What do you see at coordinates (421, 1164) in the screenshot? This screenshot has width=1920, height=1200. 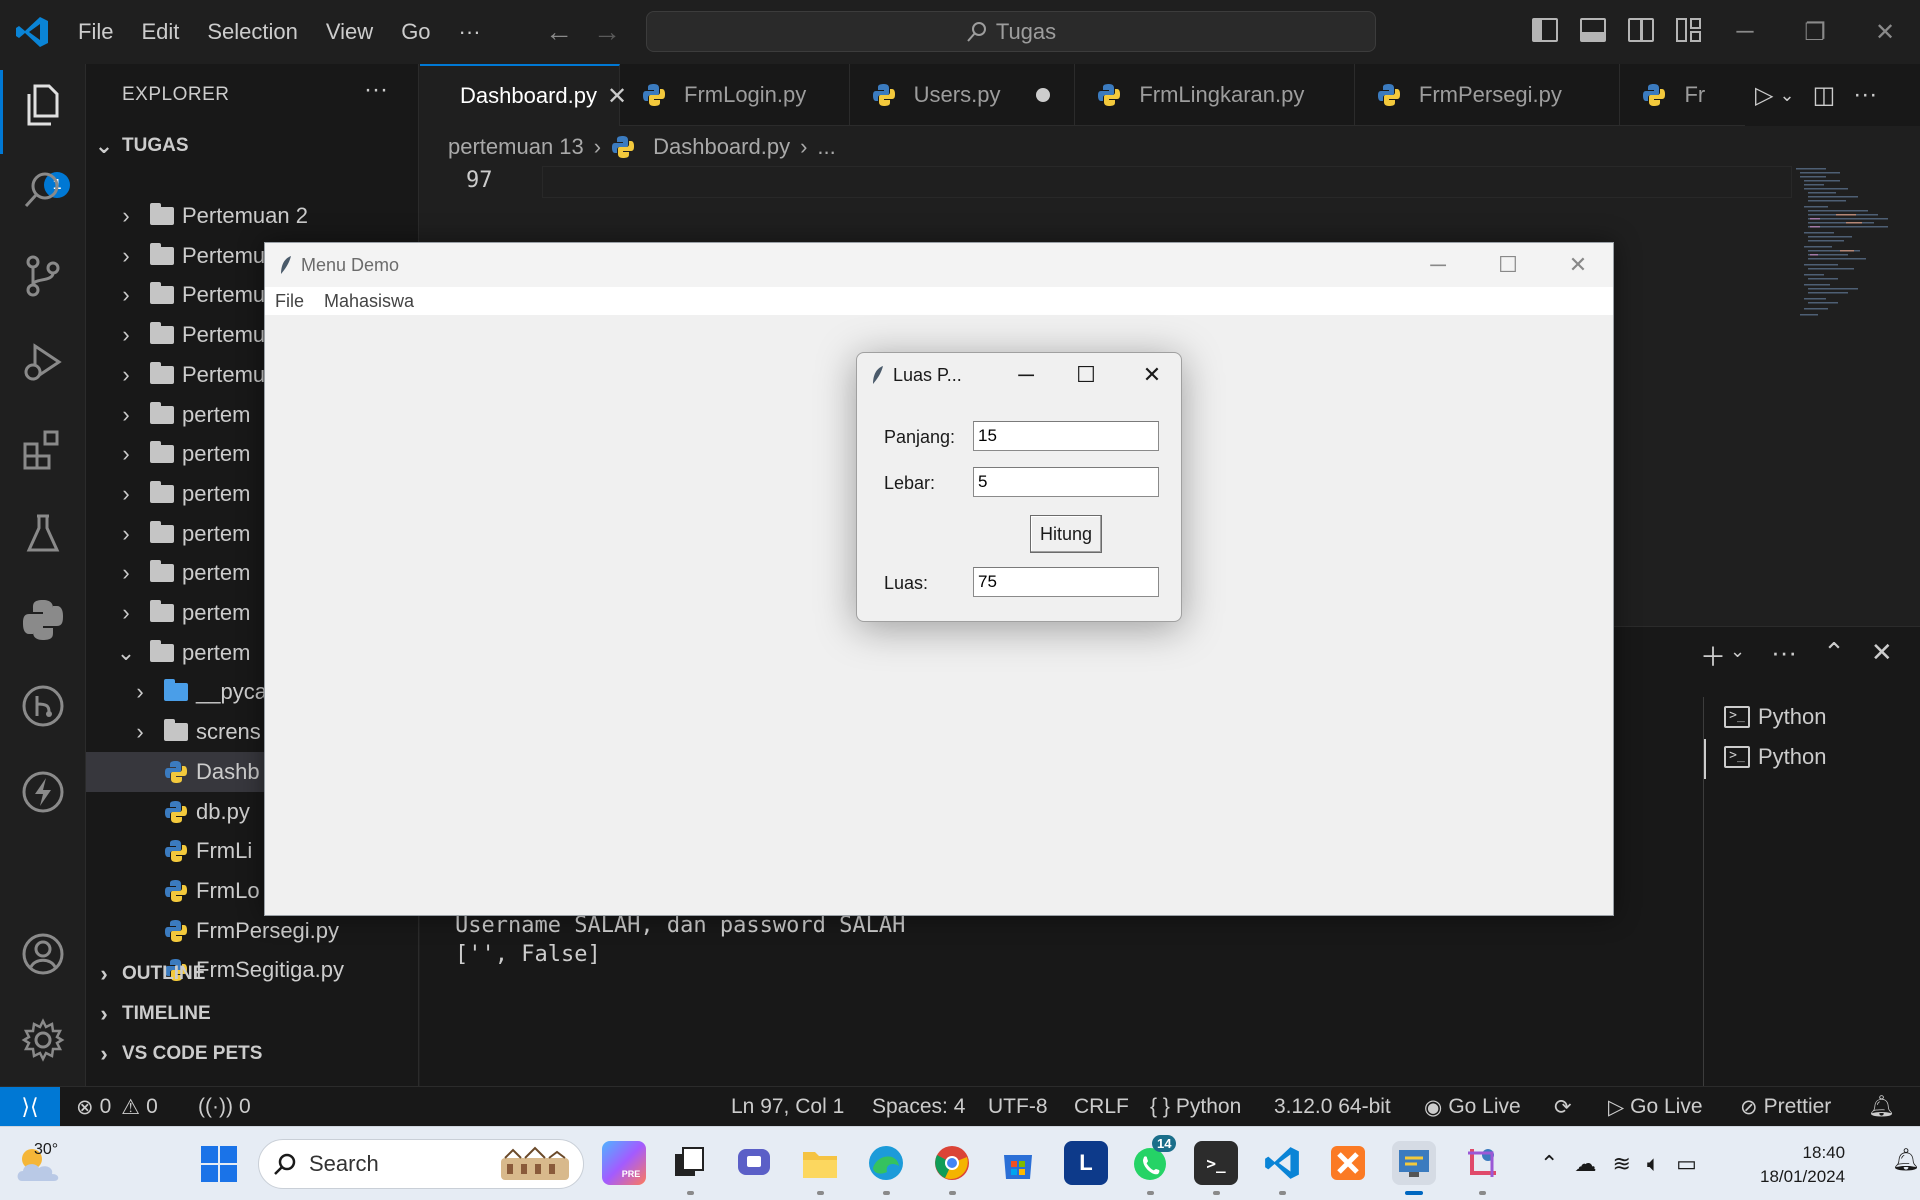 I see `taskbar-search: Search` at bounding box center [421, 1164].